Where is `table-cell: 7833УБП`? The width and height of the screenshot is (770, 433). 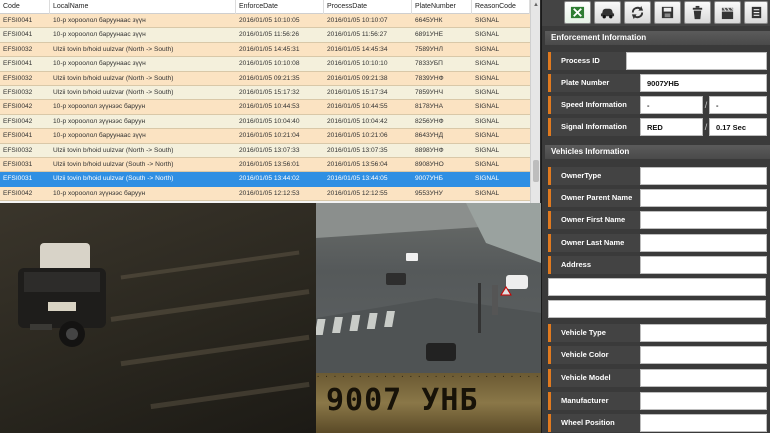
table-cell: 7833УБП is located at coordinates (429, 64).